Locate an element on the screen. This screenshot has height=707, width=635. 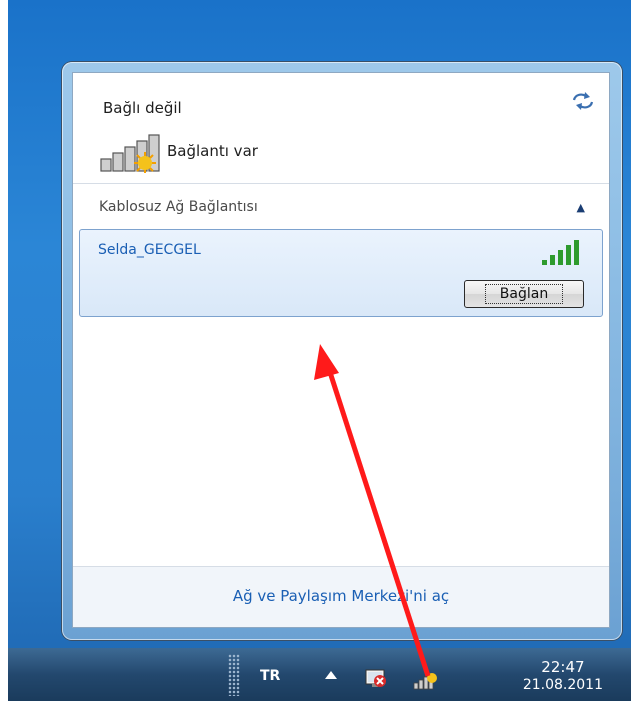
frame-edge-right is located at coordinates (633, 353).